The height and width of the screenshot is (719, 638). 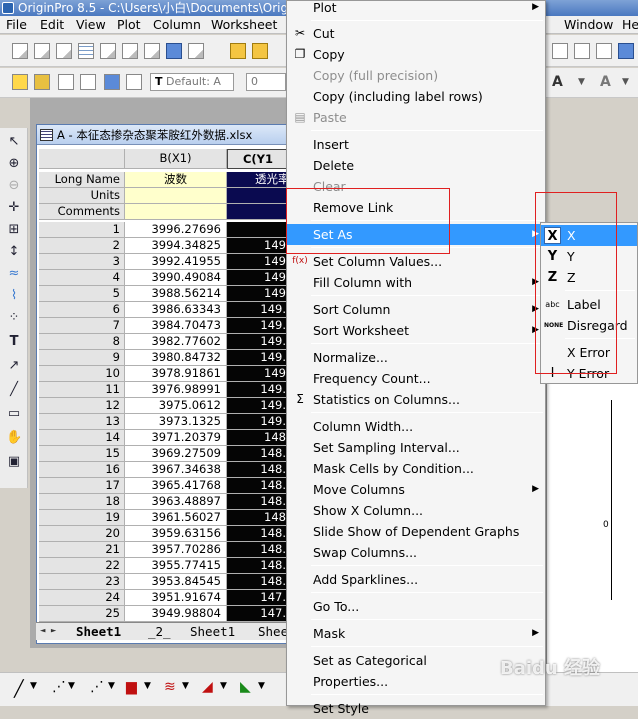 I want to click on cell-b: 3965.41768, so click(x=176, y=486).